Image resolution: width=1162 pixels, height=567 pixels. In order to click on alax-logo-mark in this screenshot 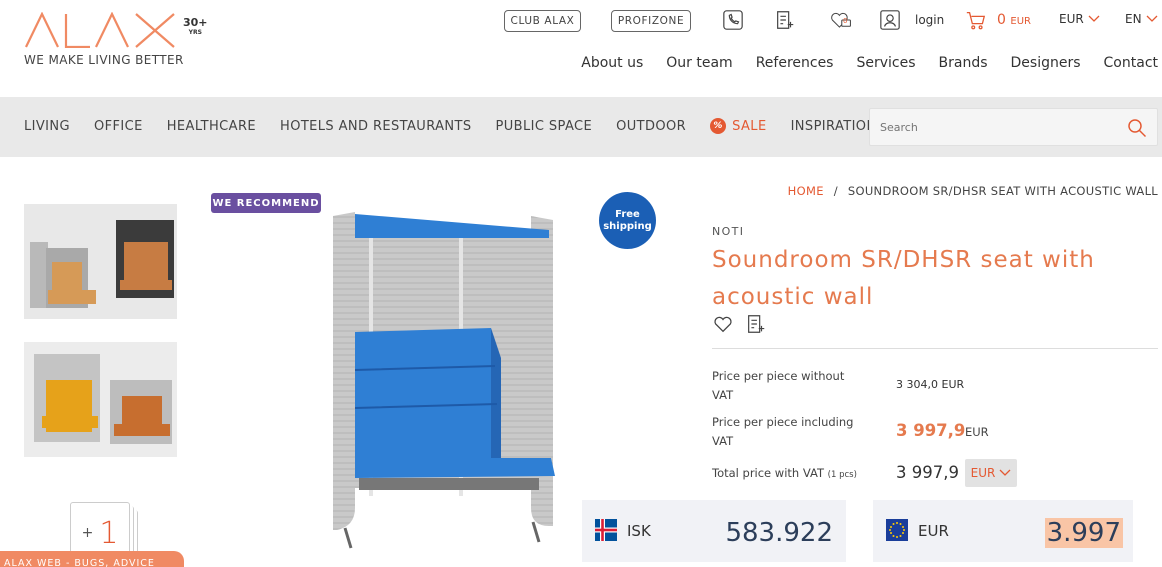, I will do `click(100, 30)`.